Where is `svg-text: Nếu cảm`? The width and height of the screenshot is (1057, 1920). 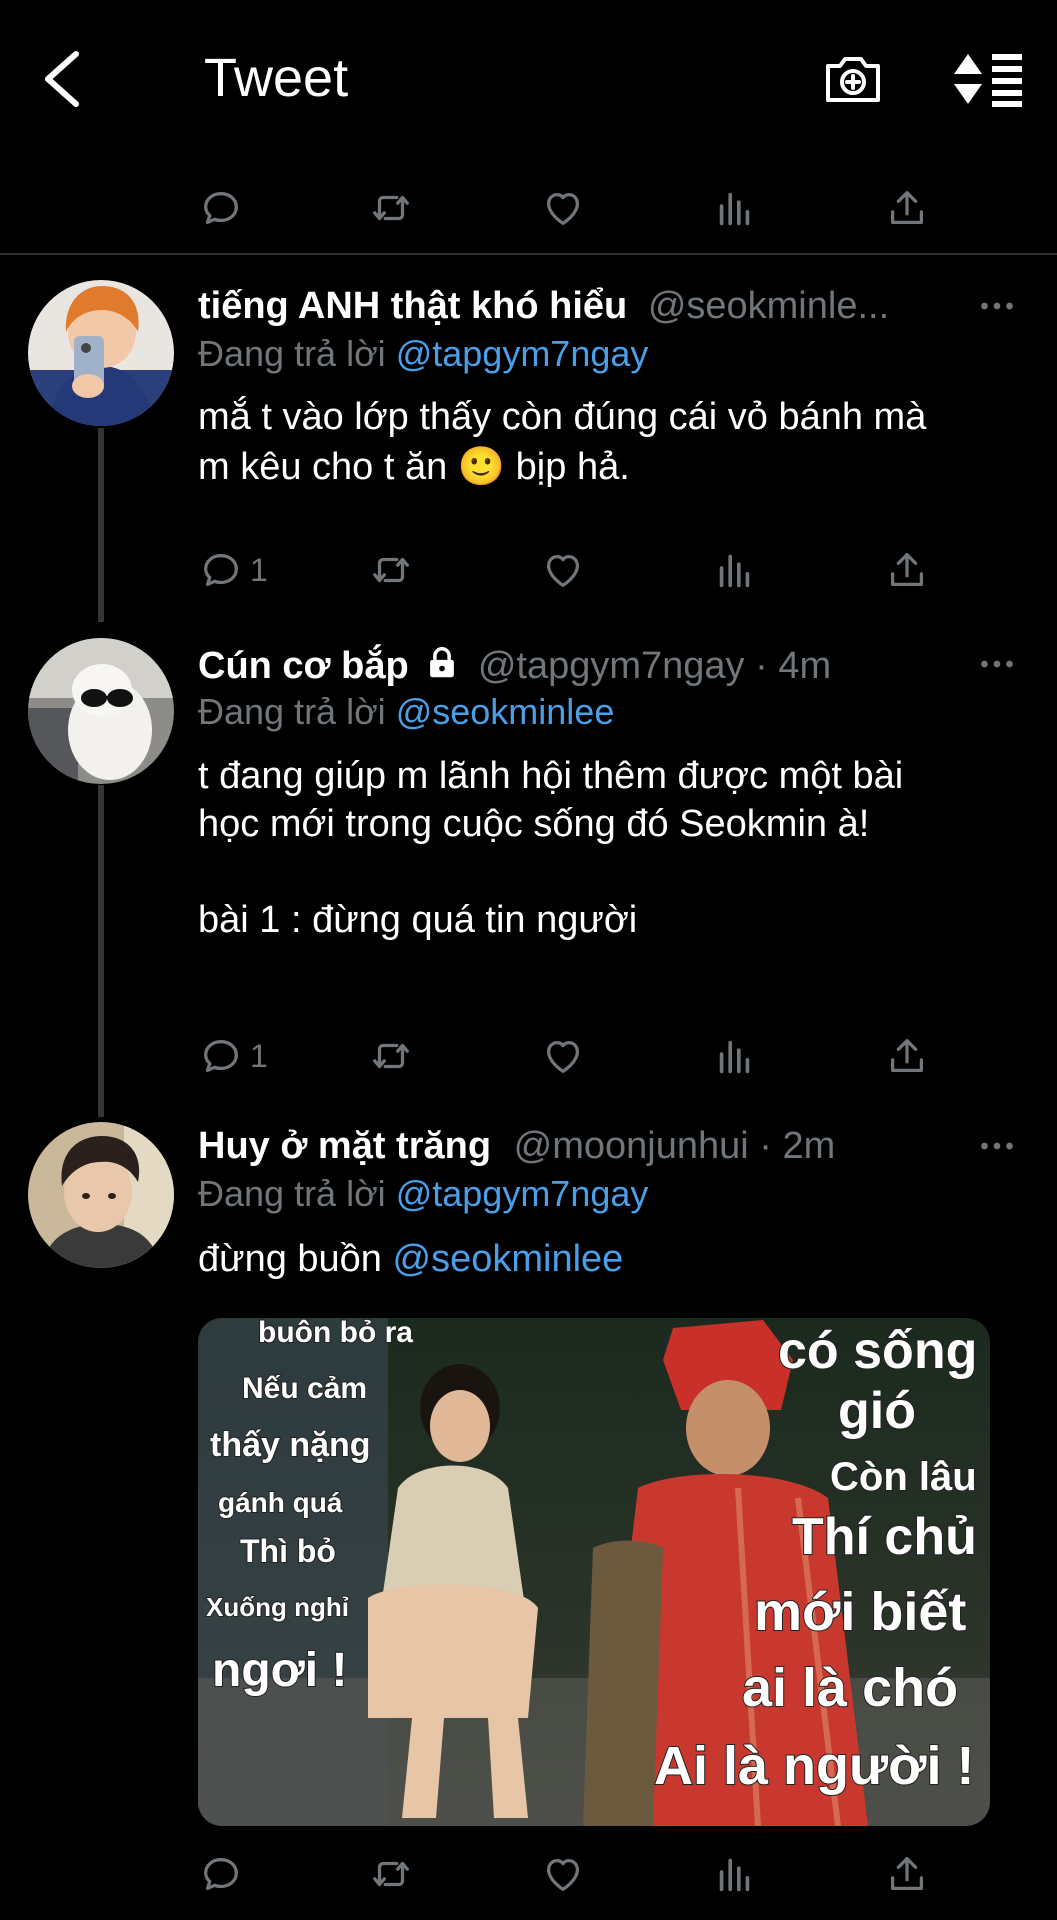
svg-text: Nếu cảm is located at coordinates (304, 1388).